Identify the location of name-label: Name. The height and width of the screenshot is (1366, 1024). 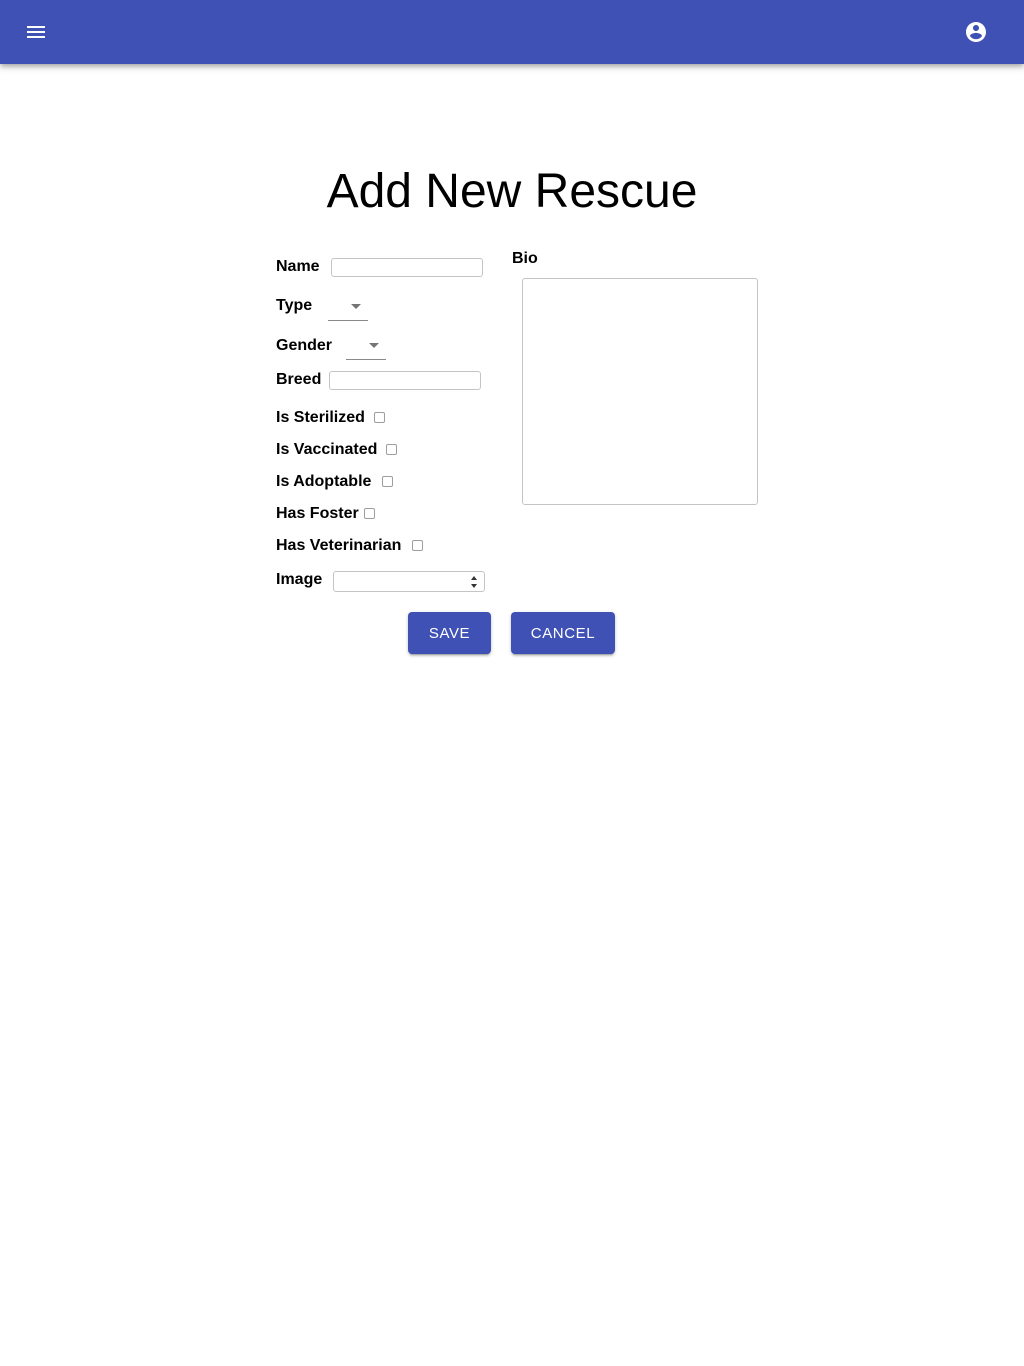
(298, 266).